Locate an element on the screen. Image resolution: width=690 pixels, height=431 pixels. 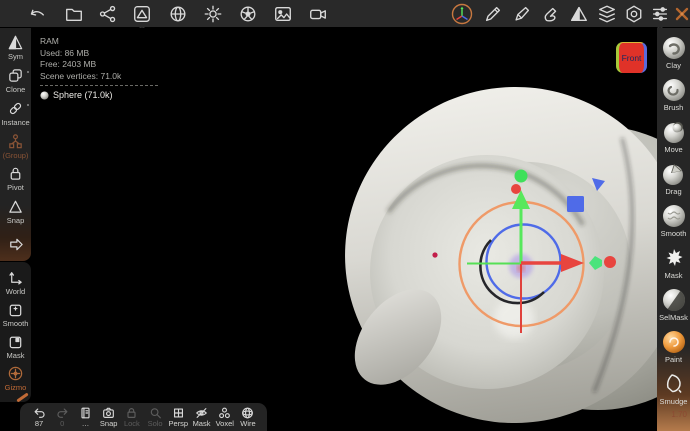
paint-knife-icon is located at coordinates (522, 13).